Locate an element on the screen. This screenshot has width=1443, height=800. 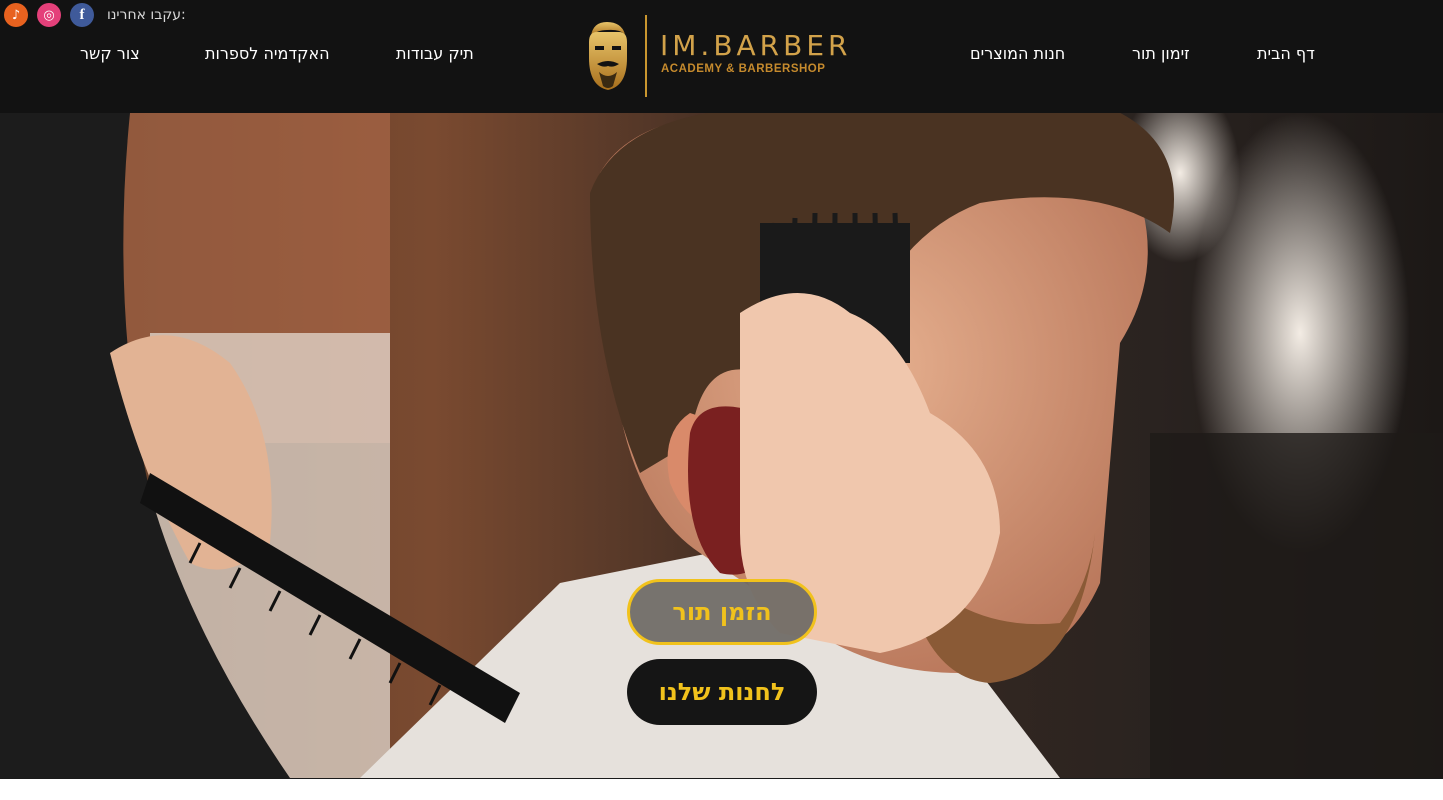
nav-academy: האקדמיה לספרות is located at coordinates (267, 53).